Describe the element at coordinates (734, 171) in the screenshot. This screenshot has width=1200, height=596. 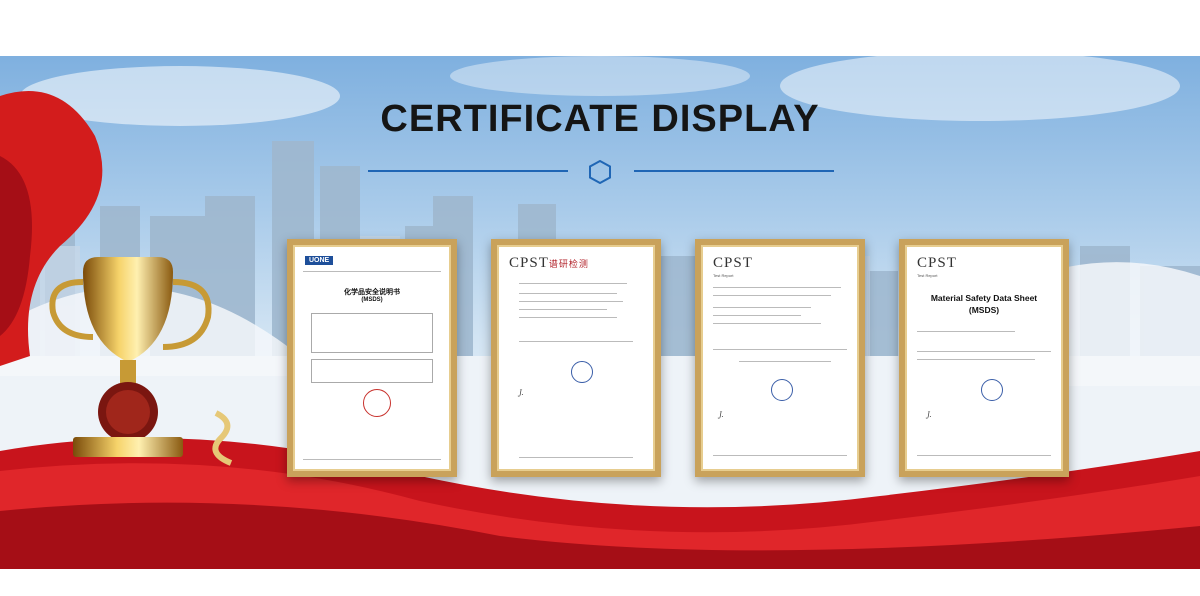
I see `title-divider-right` at that location.